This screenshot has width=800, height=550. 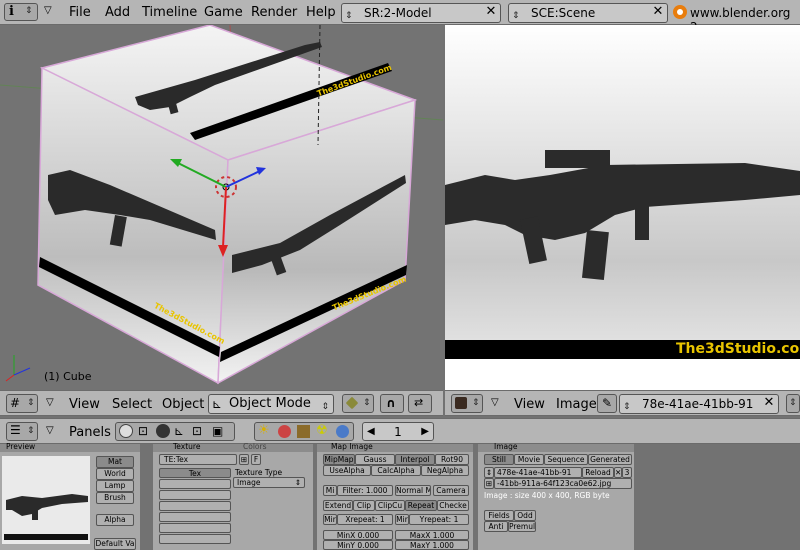 What do you see at coordinates (598, 472) in the screenshot?
I see `reload-button: Reload` at bounding box center [598, 472].